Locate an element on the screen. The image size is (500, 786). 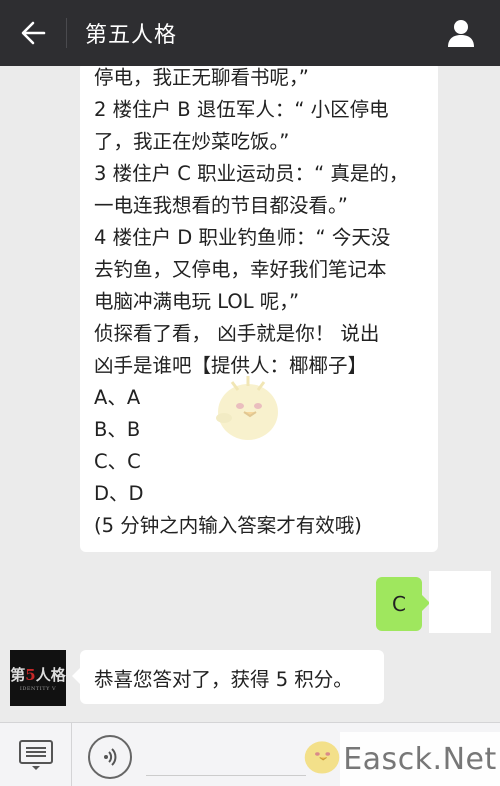
message-line: 2 楼住户 B 退伍军人：“ 小区停电 is located at coordinates (241, 109).